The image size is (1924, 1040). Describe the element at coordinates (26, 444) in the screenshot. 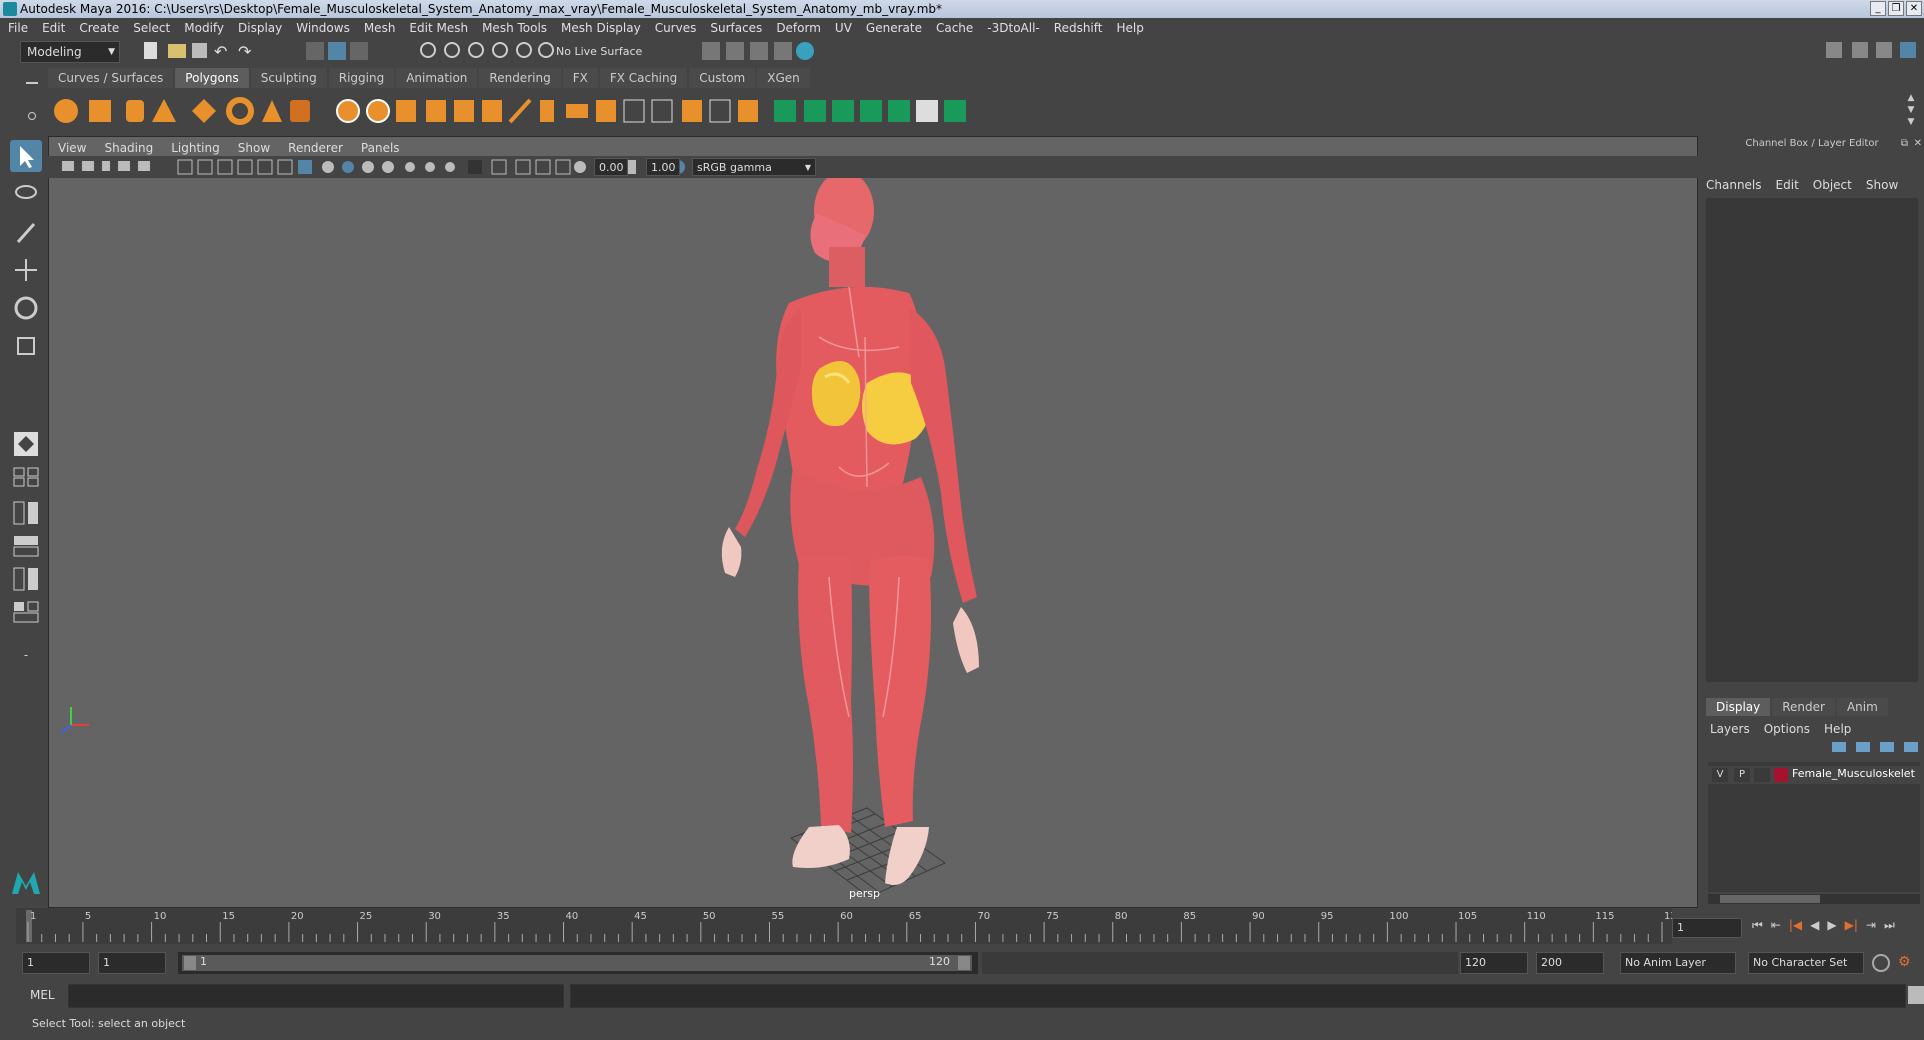

I see `single-perspective-view-icon` at that location.